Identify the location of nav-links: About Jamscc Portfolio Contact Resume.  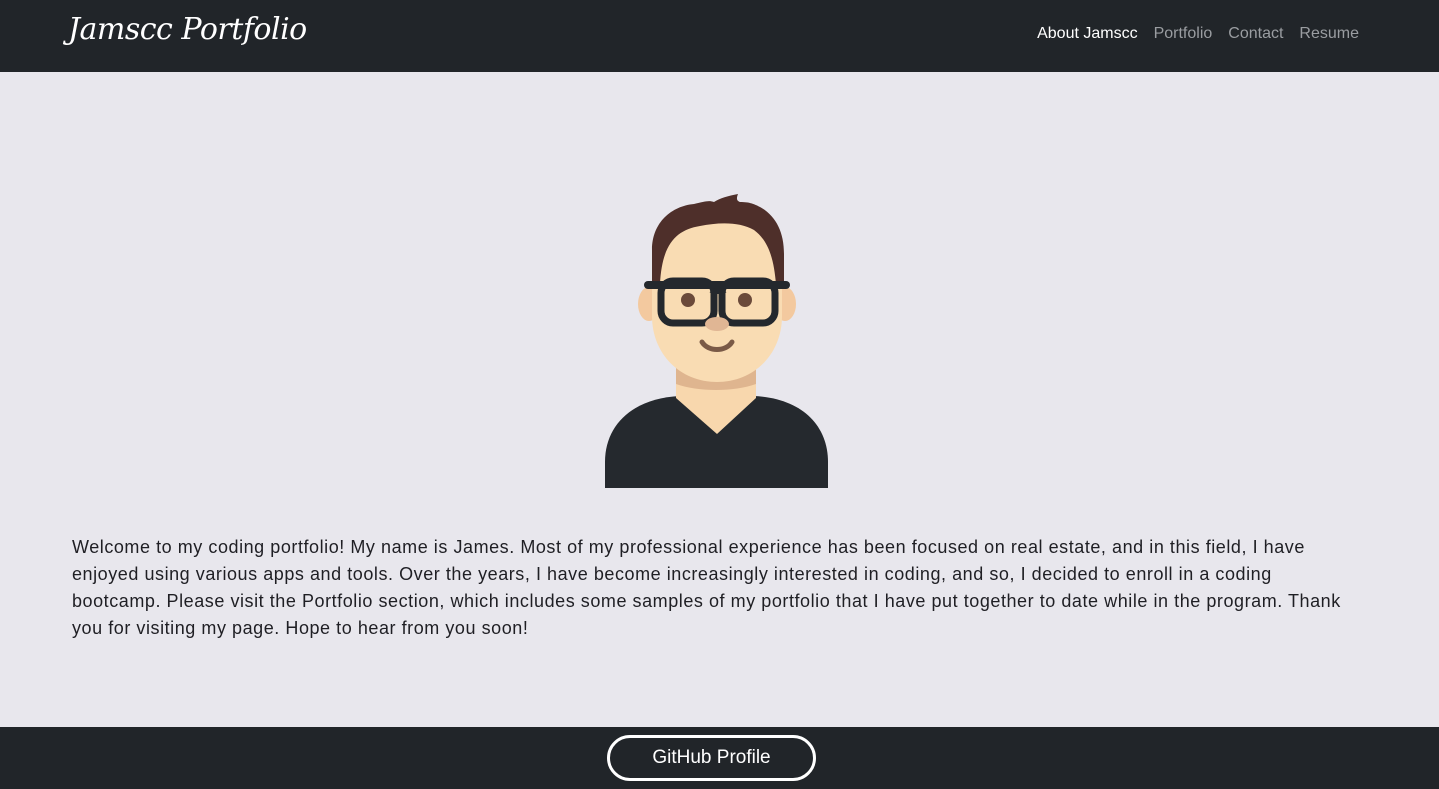
(1198, 34).